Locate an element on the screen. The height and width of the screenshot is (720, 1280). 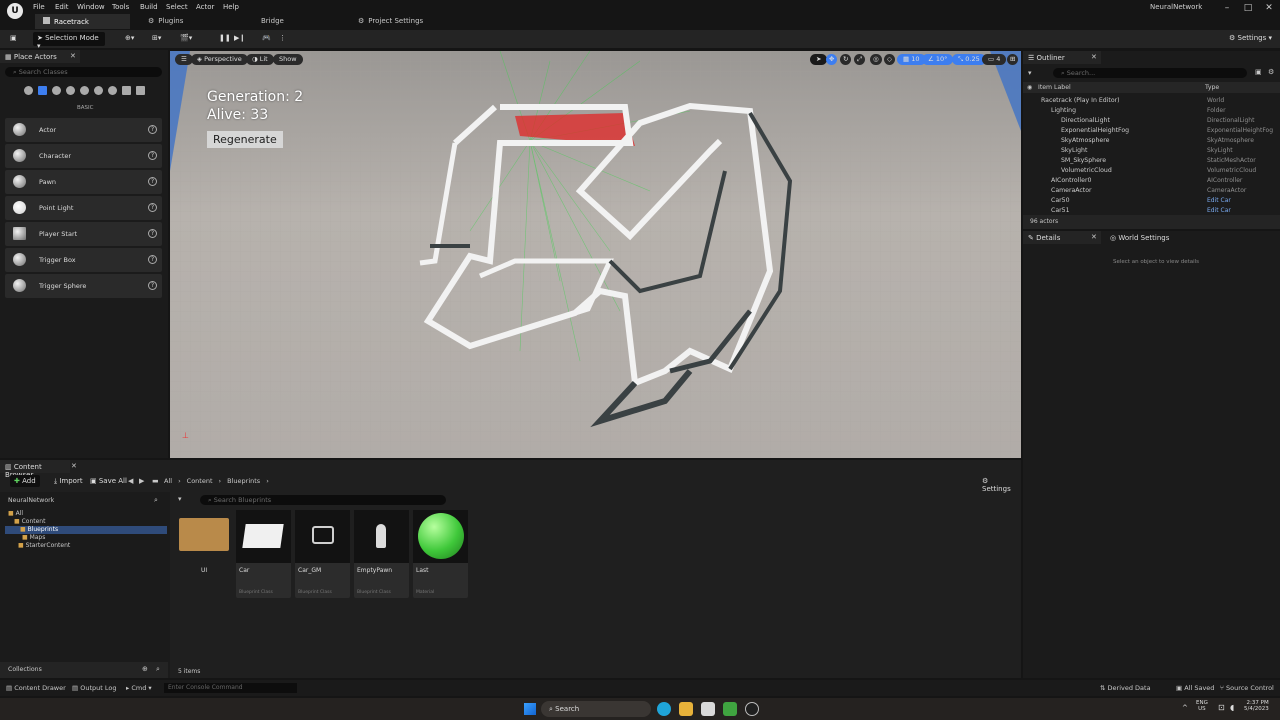
outliner-row: DirectionalLight is located at coordinates (1085, 120).